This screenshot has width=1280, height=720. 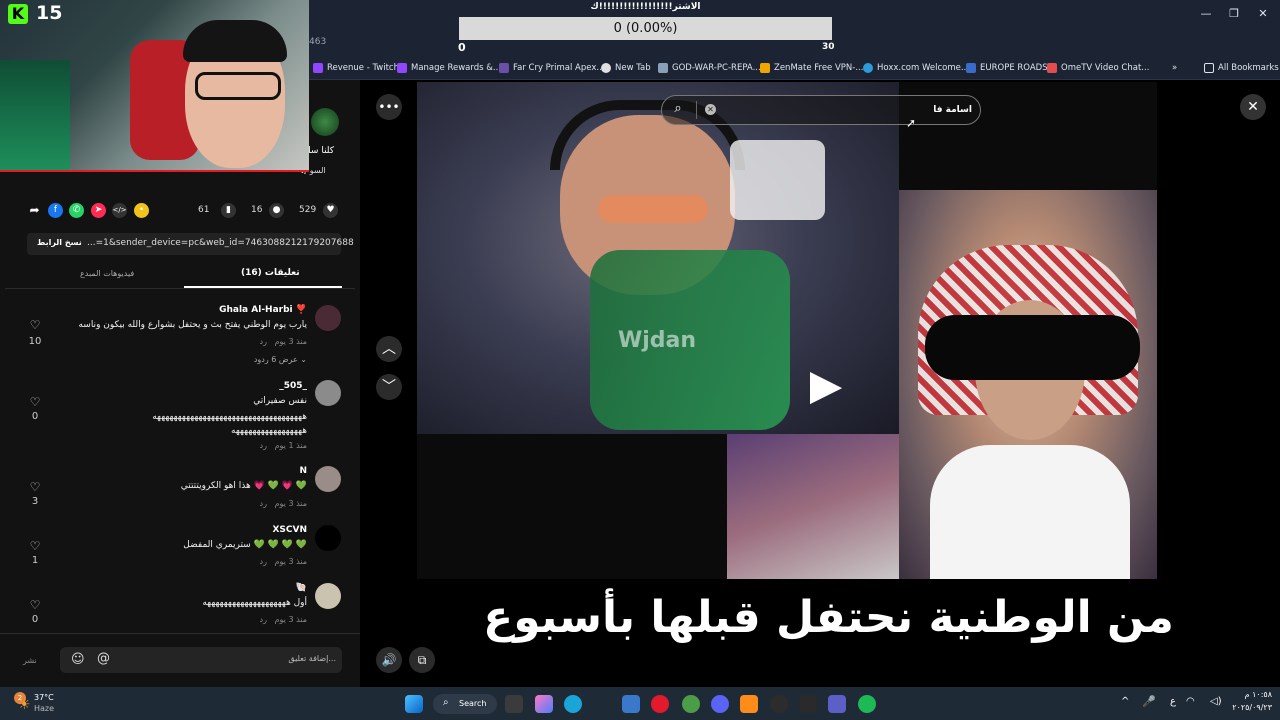 What do you see at coordinates (289, 530) in the screenshot?
I see `comment-author: XSCVN` at bounding box center [289, 530].